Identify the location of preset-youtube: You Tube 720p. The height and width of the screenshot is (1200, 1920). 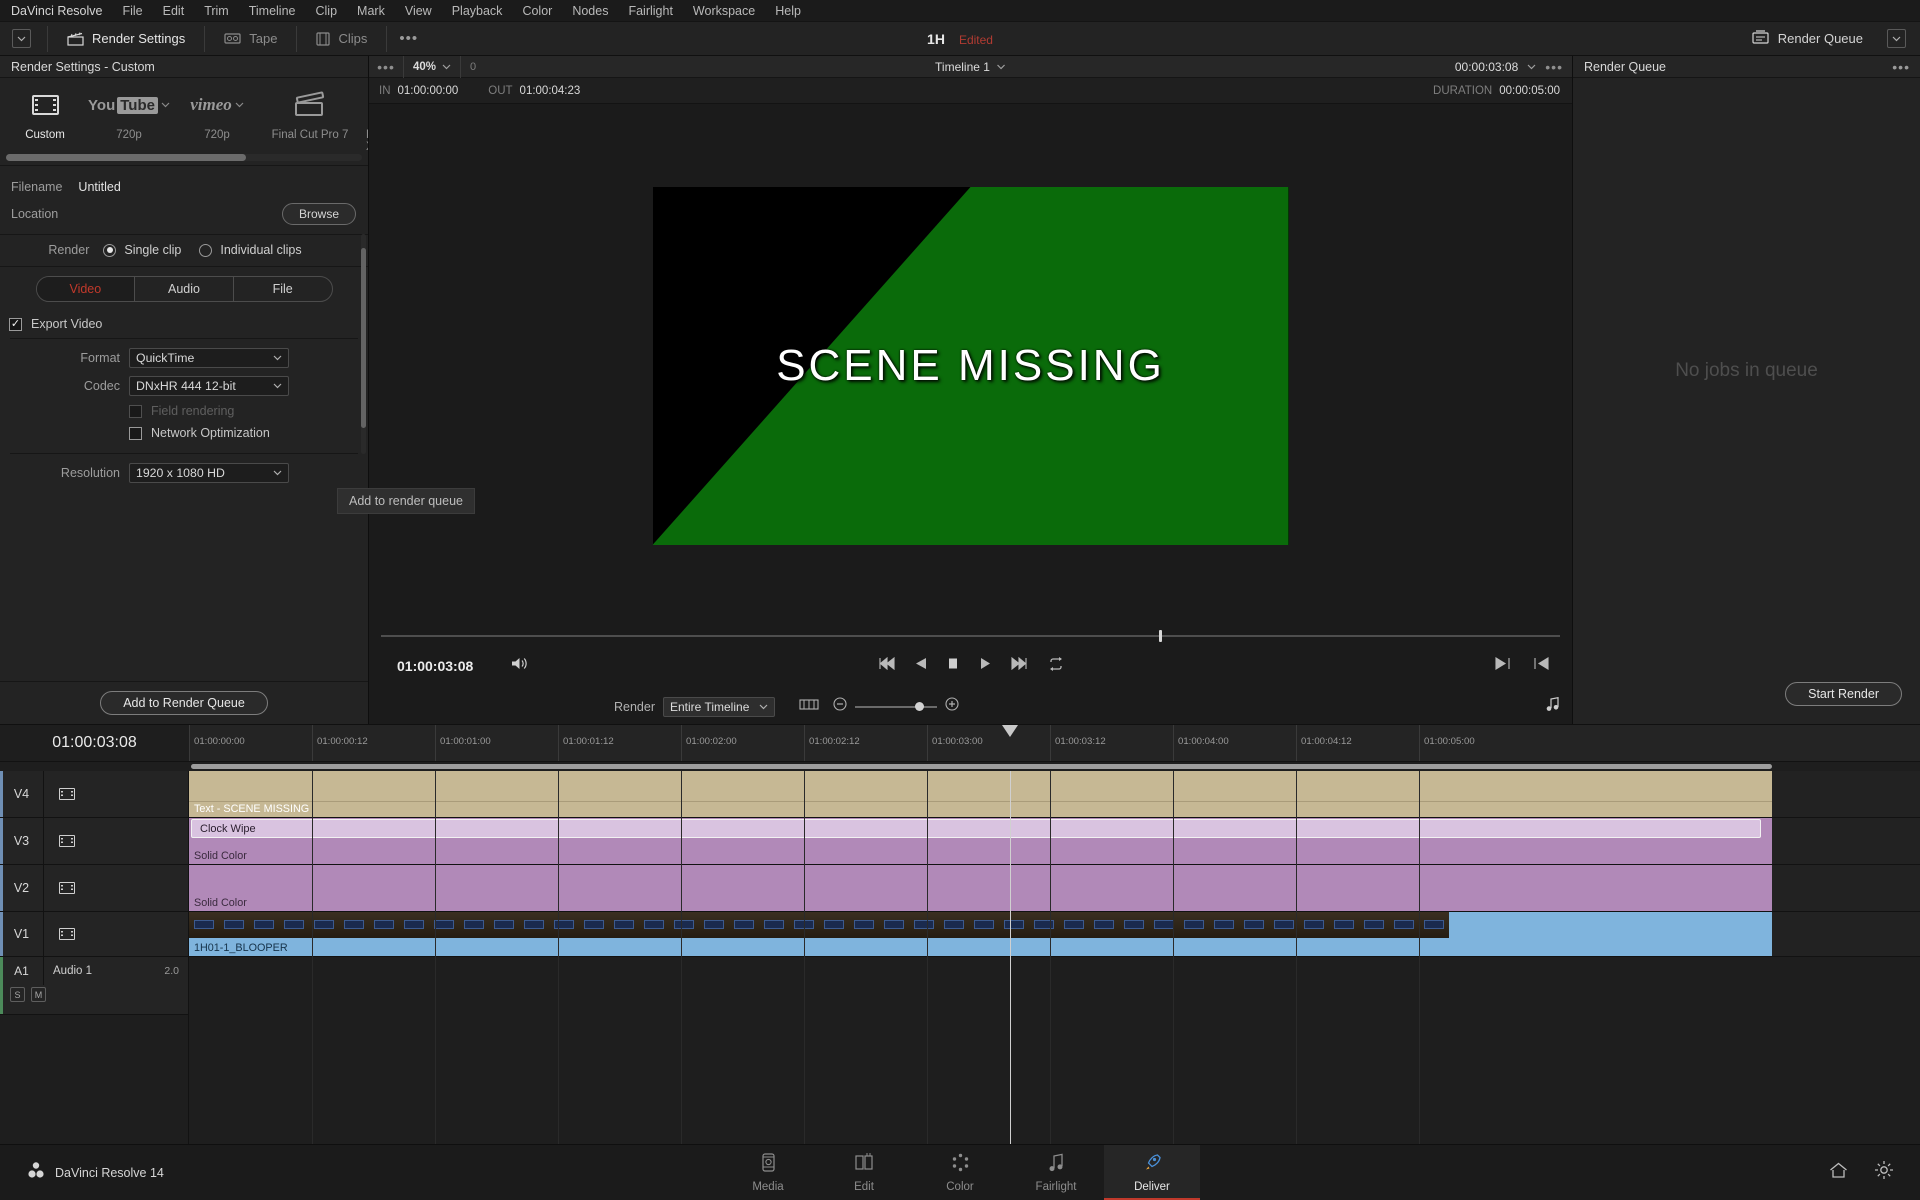
(129, 115).